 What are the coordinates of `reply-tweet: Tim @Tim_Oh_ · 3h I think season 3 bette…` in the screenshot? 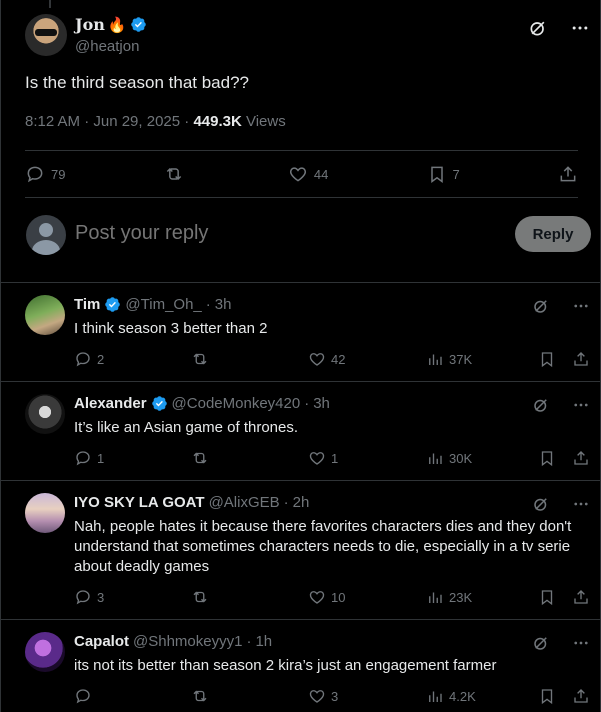 It's located at (301, 332).